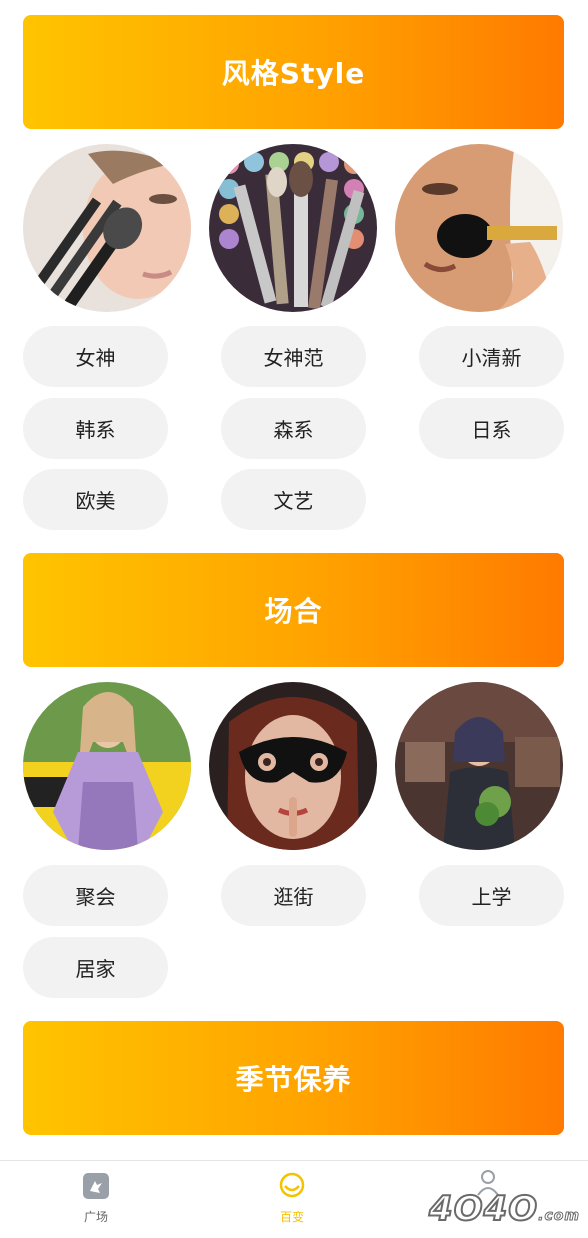 This screenshot has width=588, height=1238. Describe the element at coordinates (293, 499) in the screenshot. I see `tag-artsy: 文艺` at that location.